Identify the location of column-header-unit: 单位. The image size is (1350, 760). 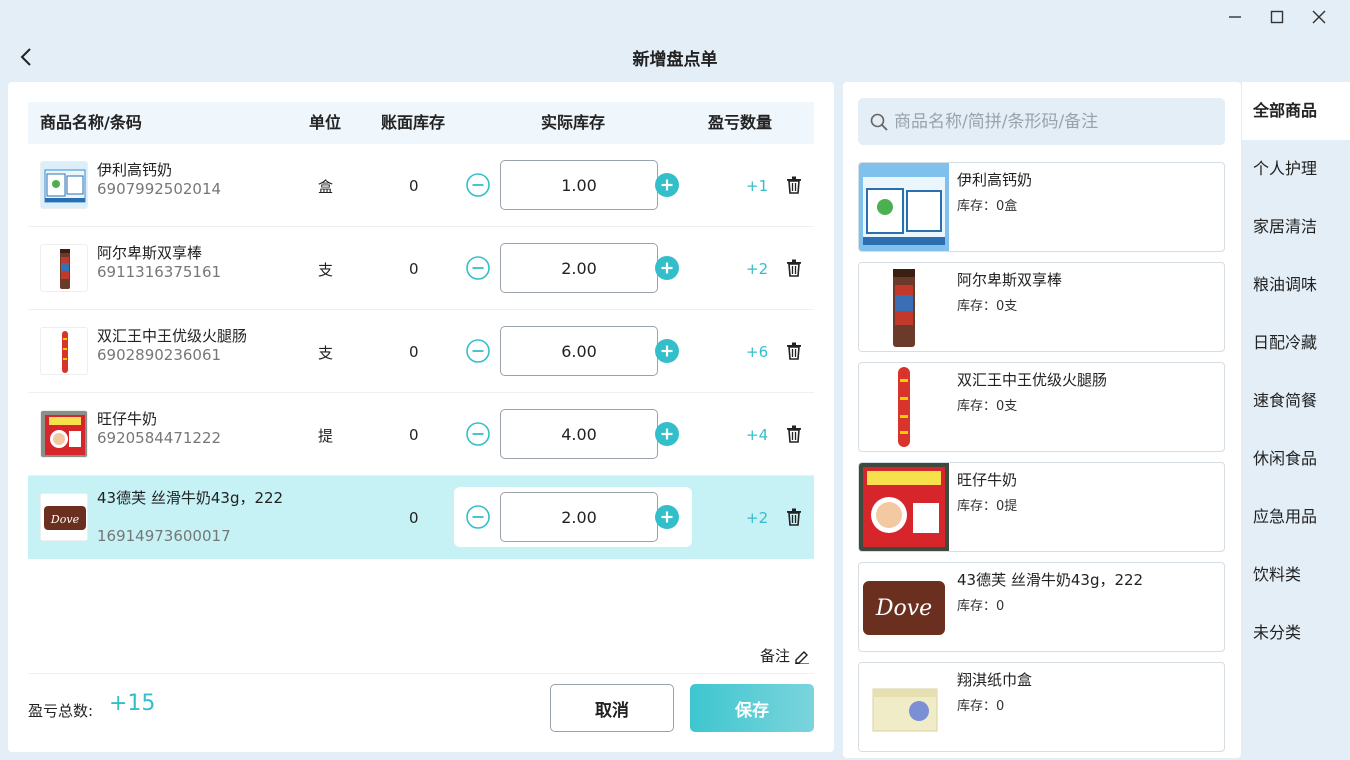
(325, 122).